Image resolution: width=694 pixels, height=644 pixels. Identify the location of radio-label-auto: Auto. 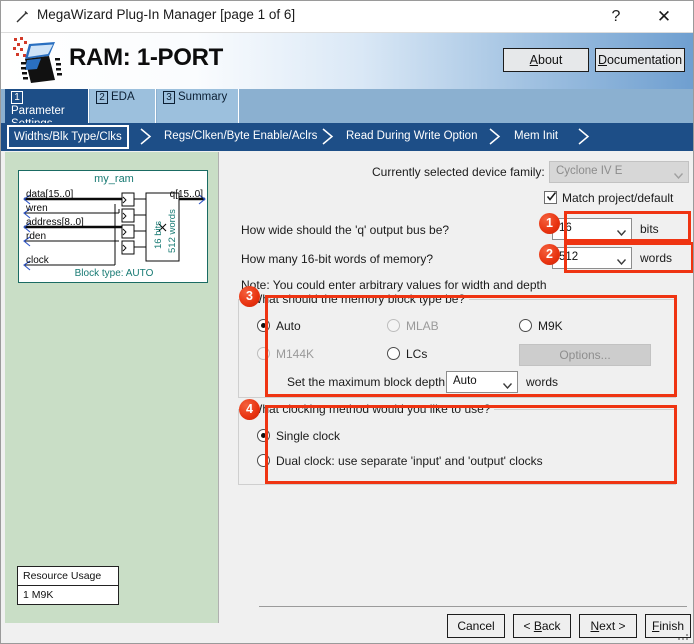
(288, 326).